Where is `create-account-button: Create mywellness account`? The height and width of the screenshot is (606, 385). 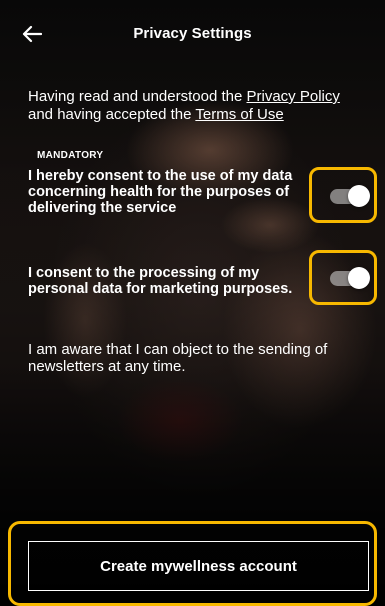 create-account-button: Create mywellness account is located at coordinates (198, 566).